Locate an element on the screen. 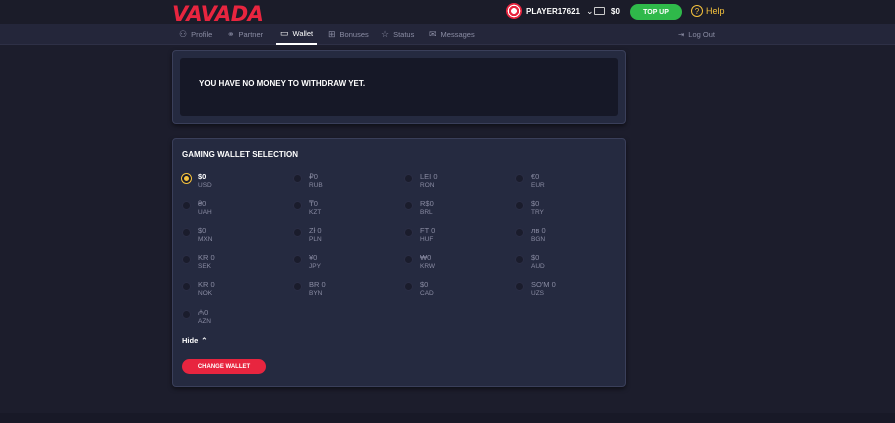 The height and width of the screenshot is (423, 895). tab-label: Partner is located at coordinates (251, 34).